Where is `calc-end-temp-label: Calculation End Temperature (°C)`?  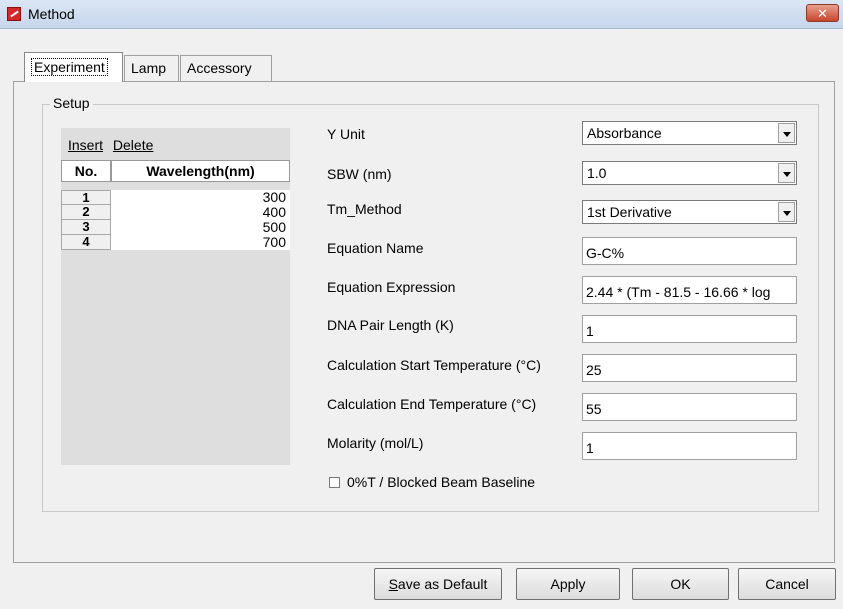
calc-end-temp-label: Calculation End Temperature (°C) is located at coordinates (432, 404).